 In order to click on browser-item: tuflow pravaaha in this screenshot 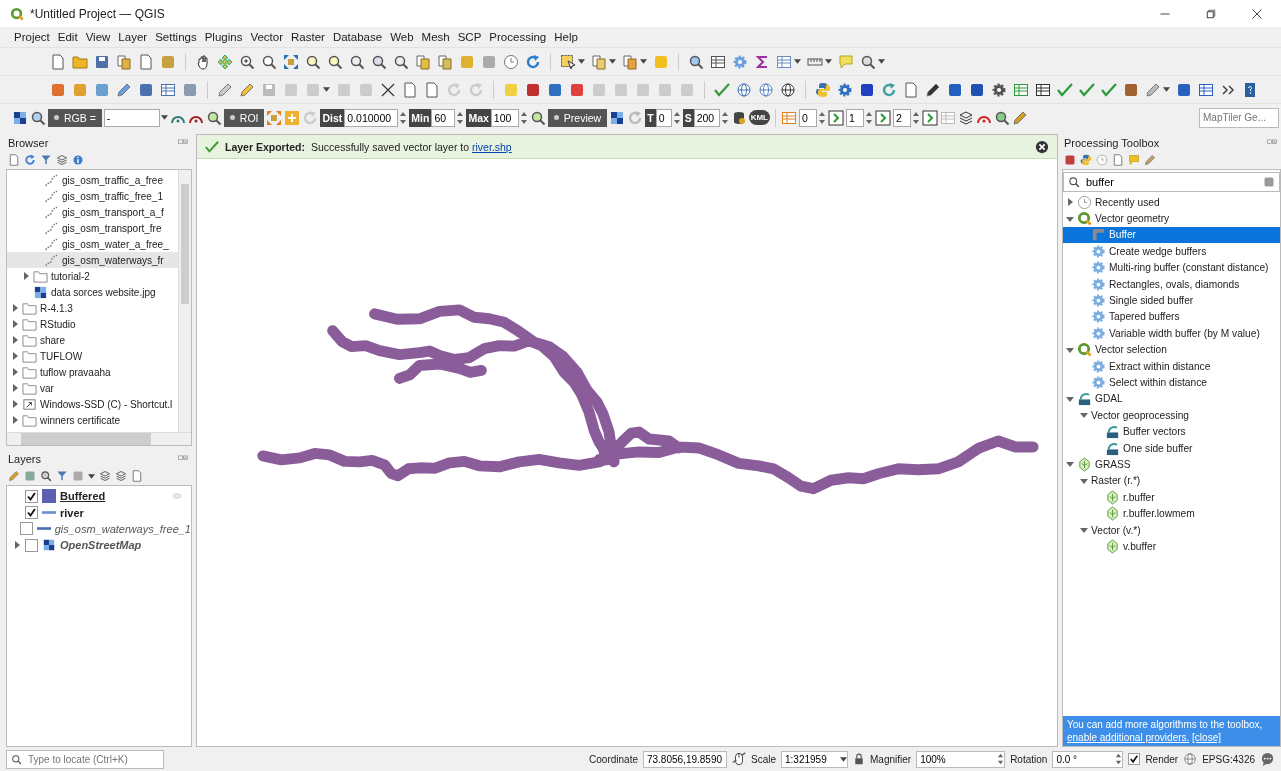, I will do `click(92, 372)`.